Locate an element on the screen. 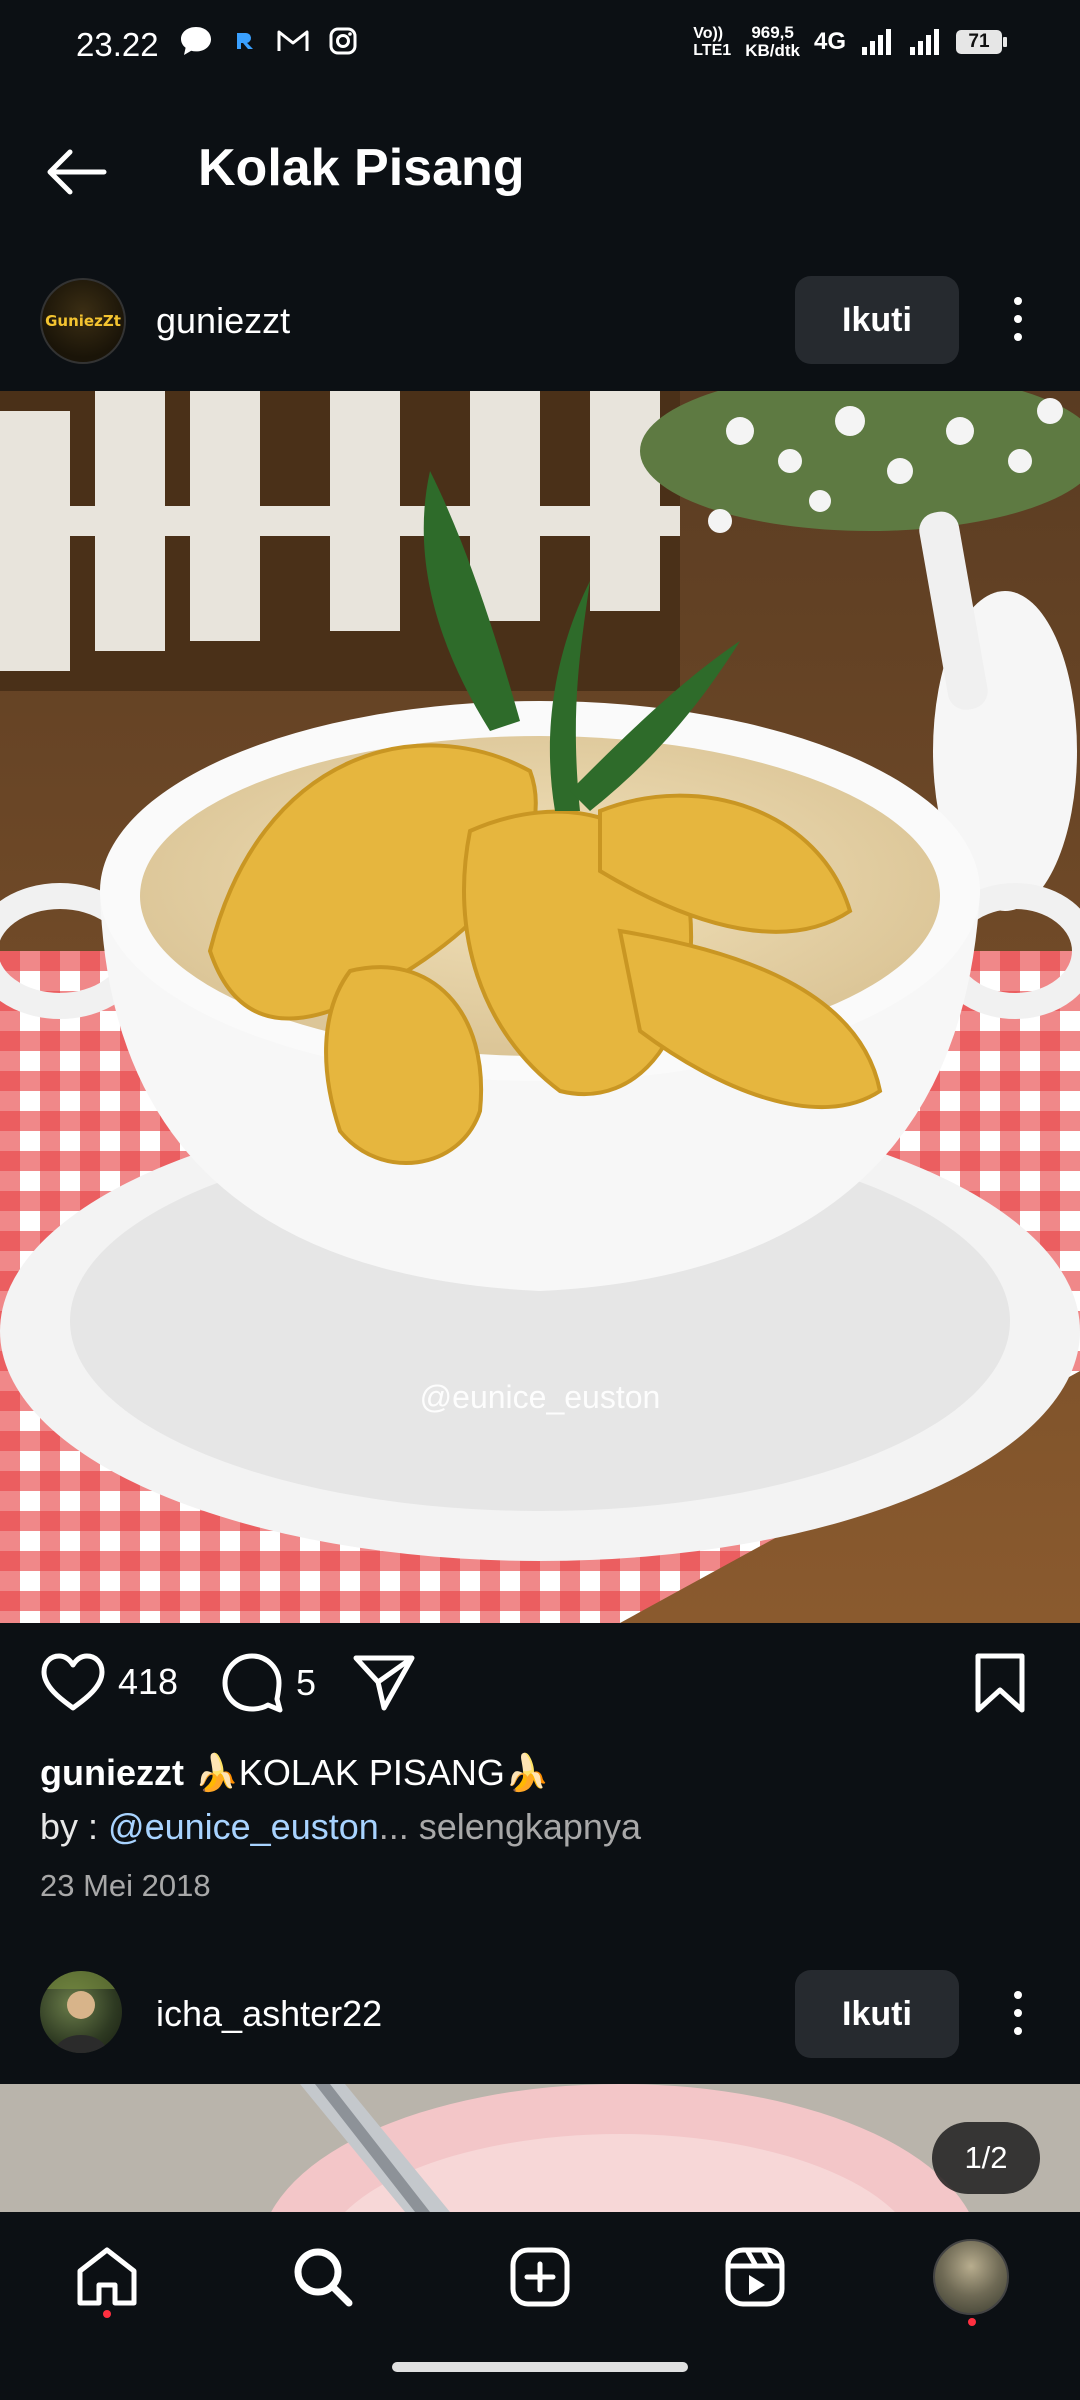 The height and width of the screenshot is (2400, 1080). caption: guniezzt 🍌KOLAK PISANG🍌 is located at coordinates (295, 1773).